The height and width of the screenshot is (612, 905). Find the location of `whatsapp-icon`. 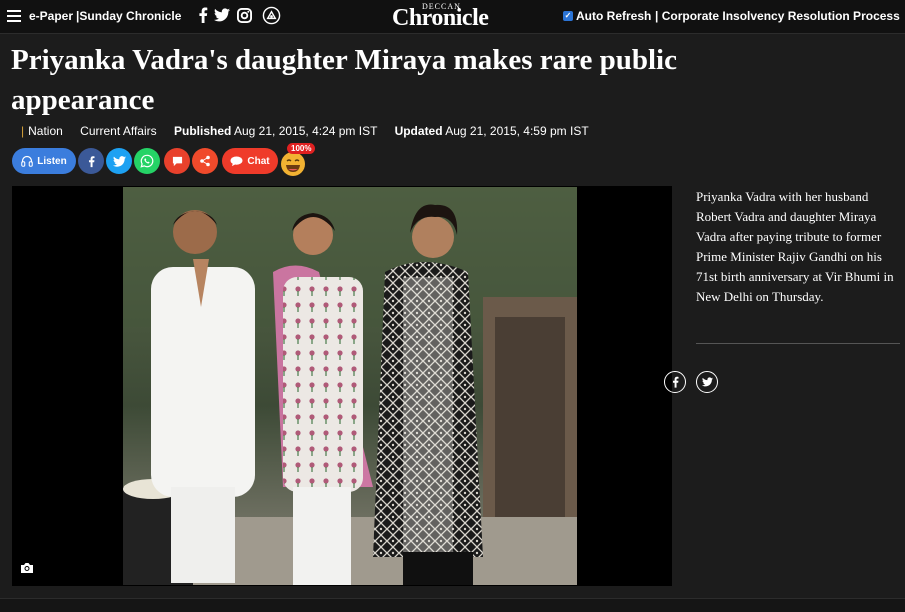

whatsapp-icon is located at coordinates (147, 161).